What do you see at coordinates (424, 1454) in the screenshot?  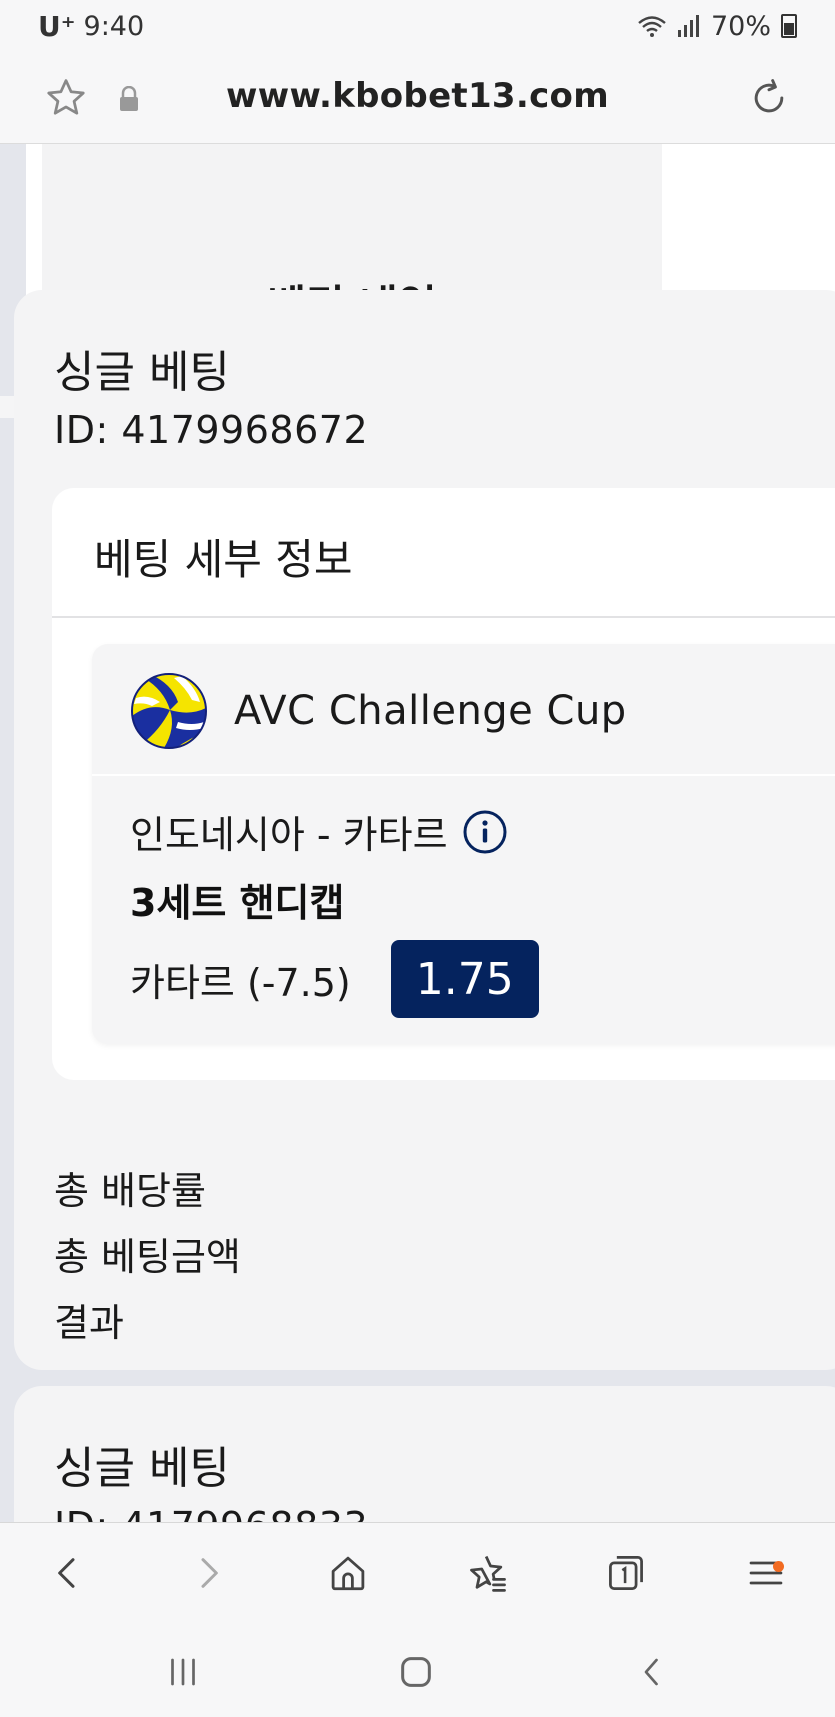 I see `bet-card: 싱글 베팅 ID: 4179968833` at bounding box center [424, 1454].